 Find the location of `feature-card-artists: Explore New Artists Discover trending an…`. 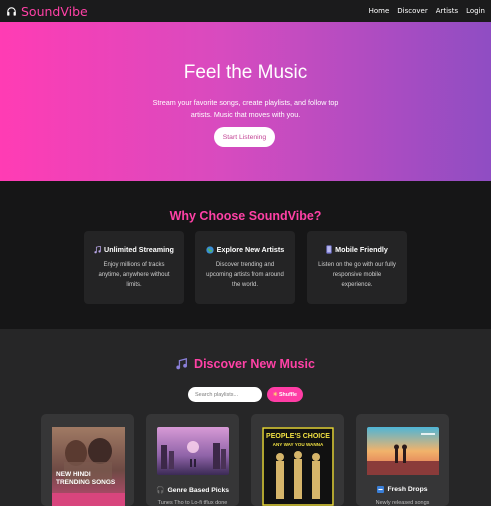

feature-card-artists: Explore New Artists Discover trending an… is located at coordinates (245, 267).